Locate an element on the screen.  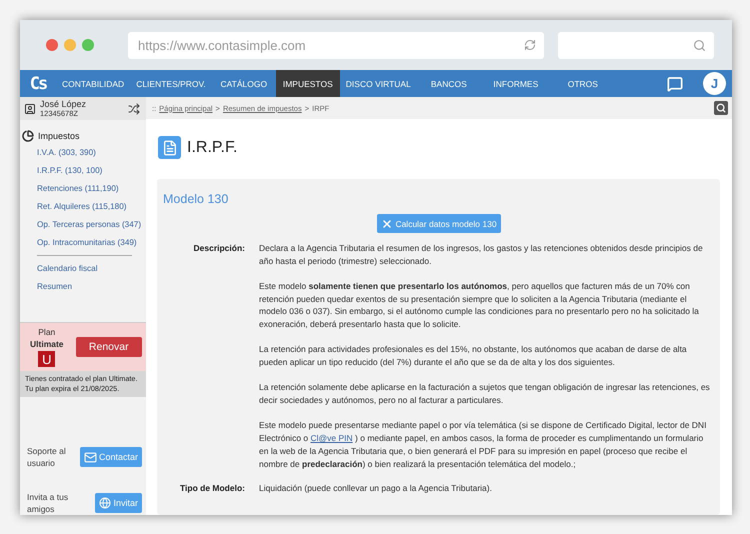
plan-name: Ultimate is located at coordinates (47, 344).